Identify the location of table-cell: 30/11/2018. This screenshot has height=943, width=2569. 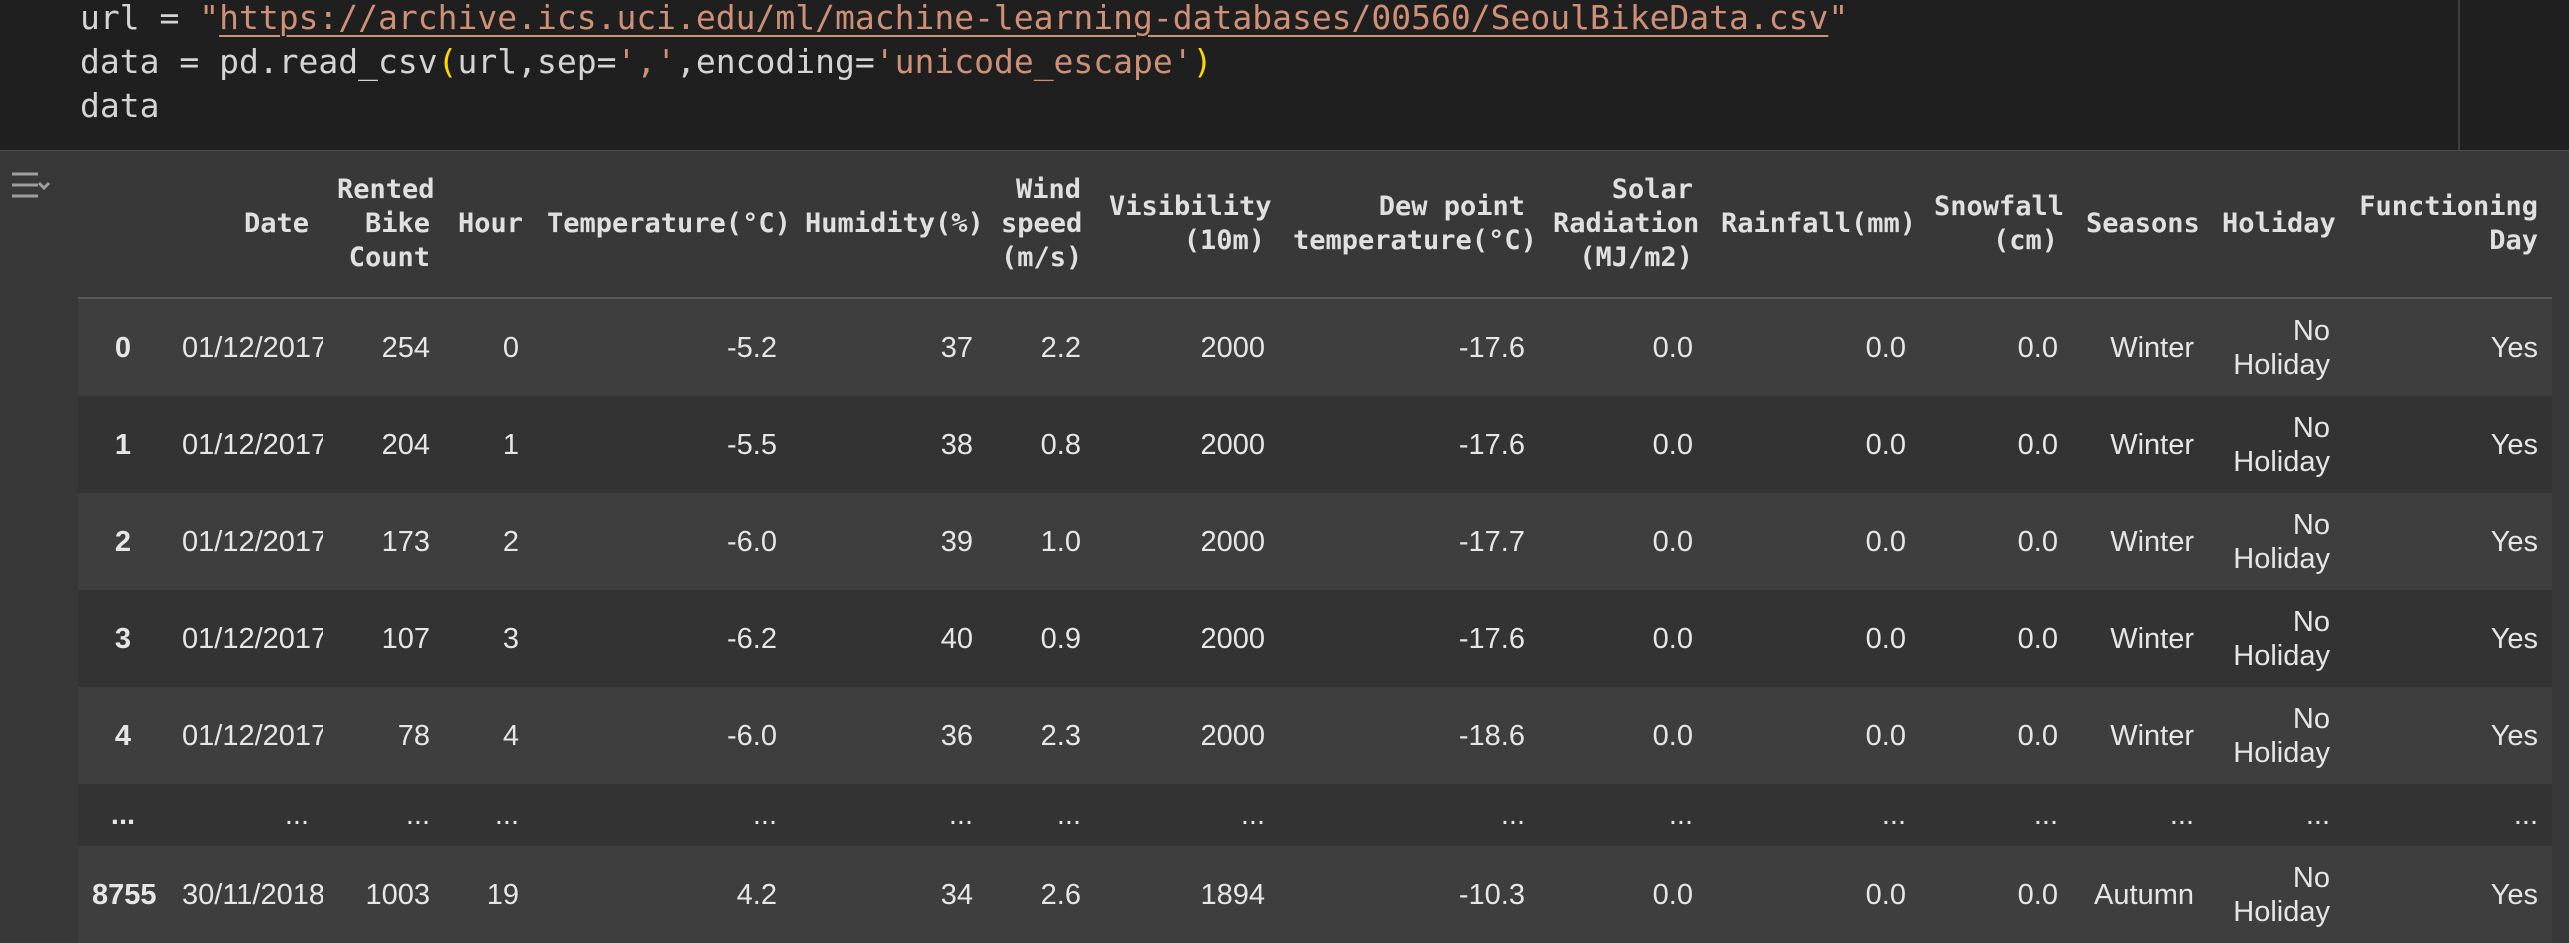
(252, 894).